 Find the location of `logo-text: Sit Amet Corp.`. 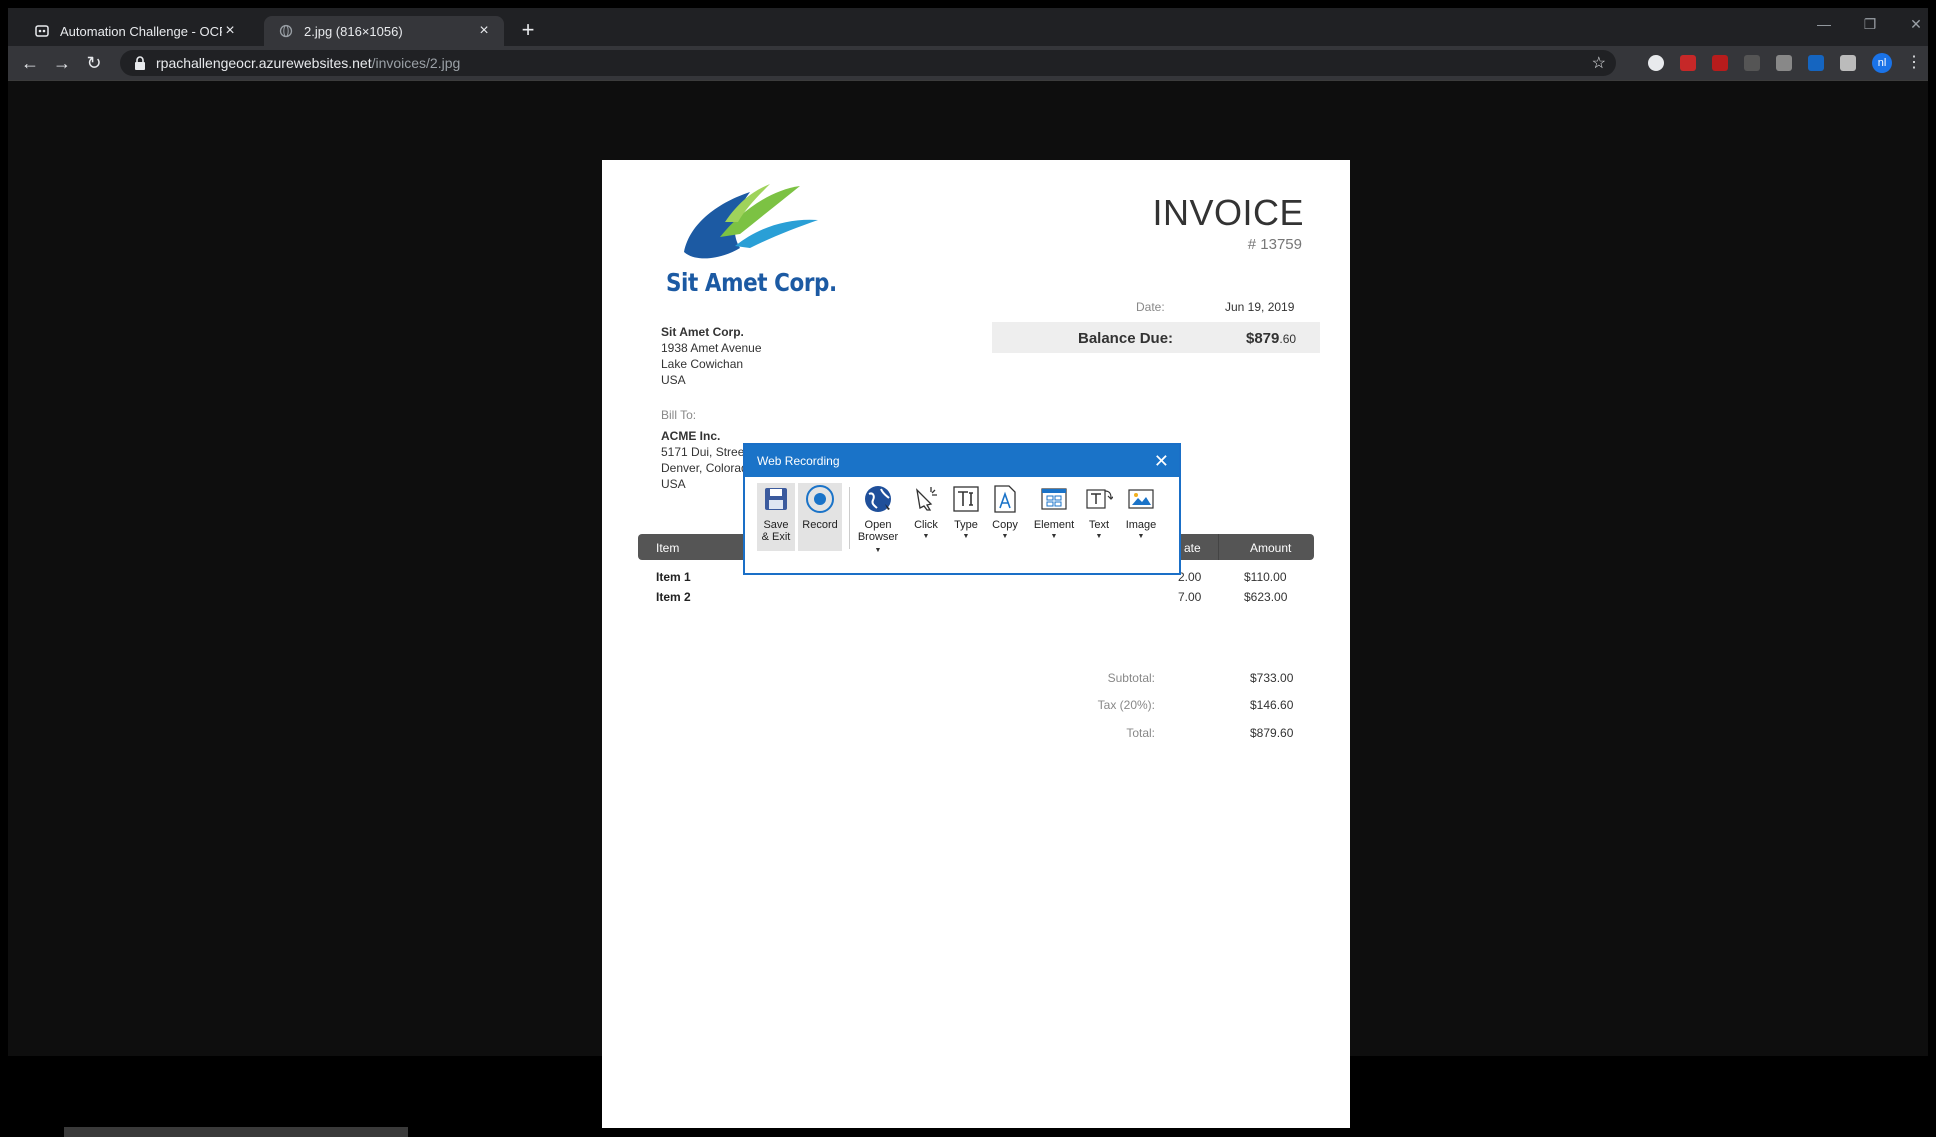

logo-text: Sit Amet Corp. is located at coordinates (751, 282).